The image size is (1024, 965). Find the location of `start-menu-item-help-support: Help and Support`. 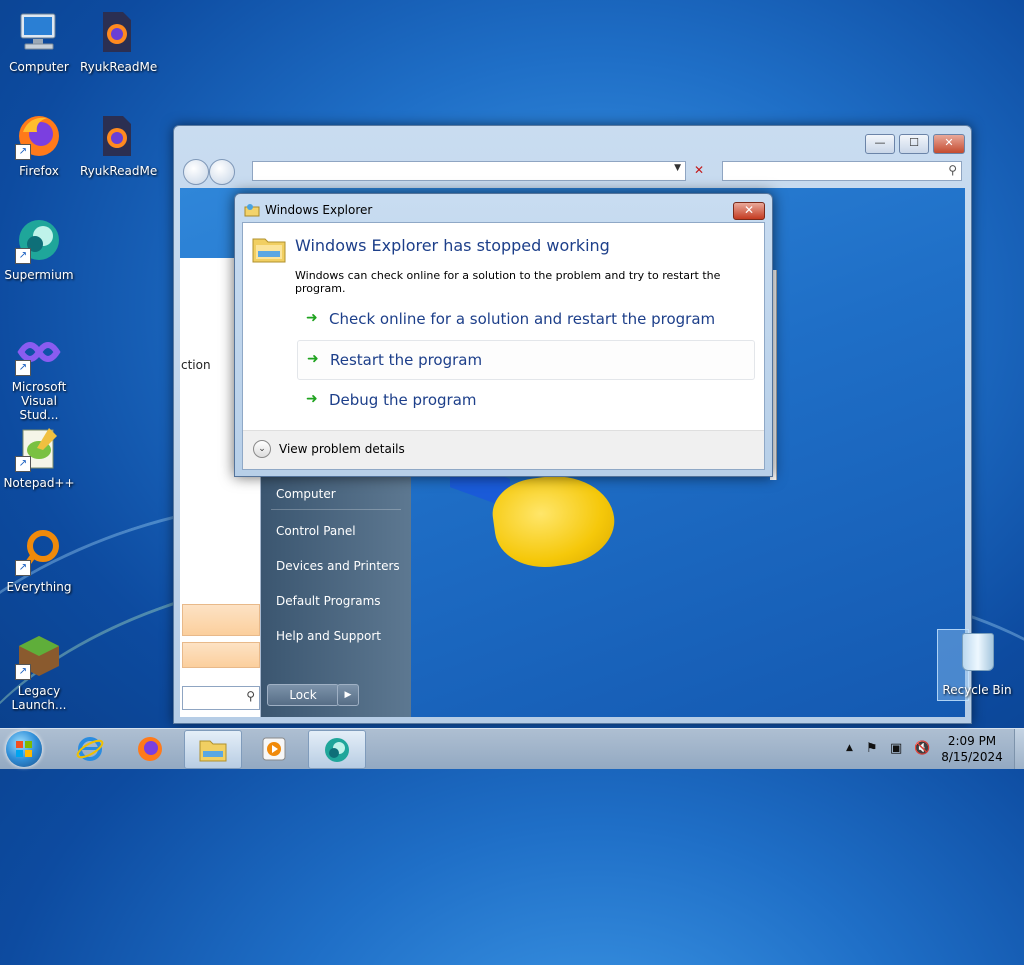

start-menu-item-help-support: Help and Support is located at coordinates (328, 636).